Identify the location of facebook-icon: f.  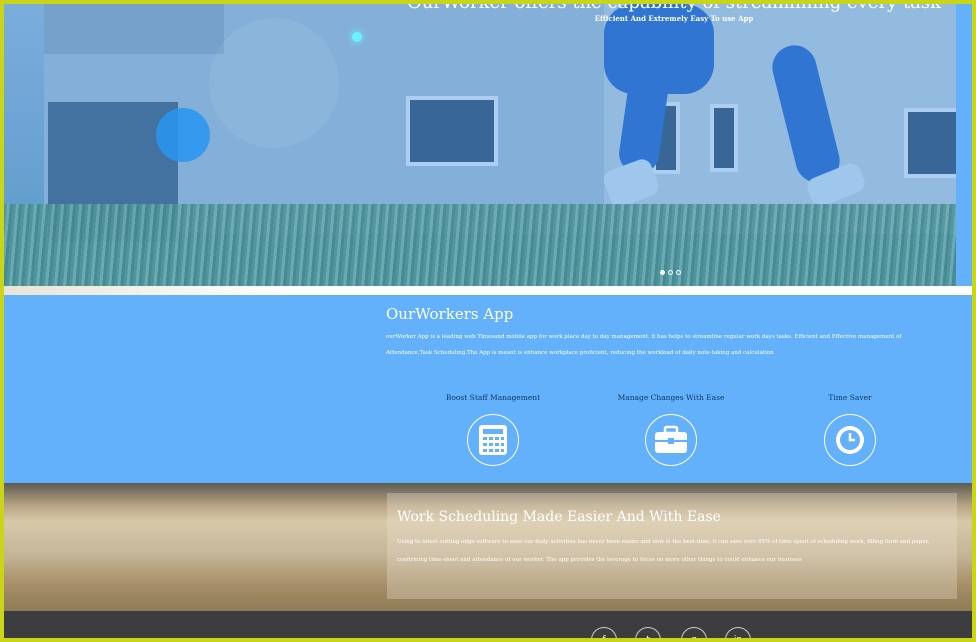
(604, 632).